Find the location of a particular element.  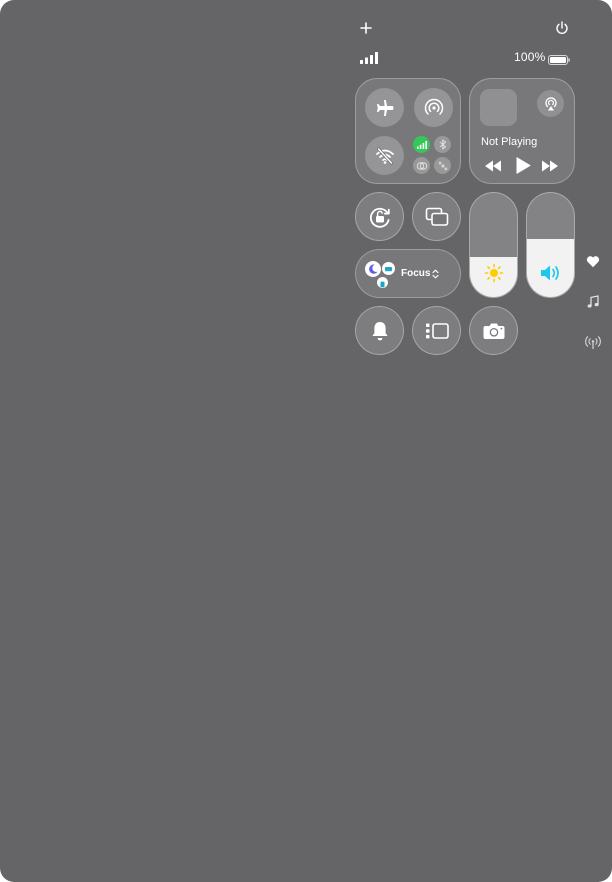

page-indicator-connectivity is located at coordinates (593, 343).